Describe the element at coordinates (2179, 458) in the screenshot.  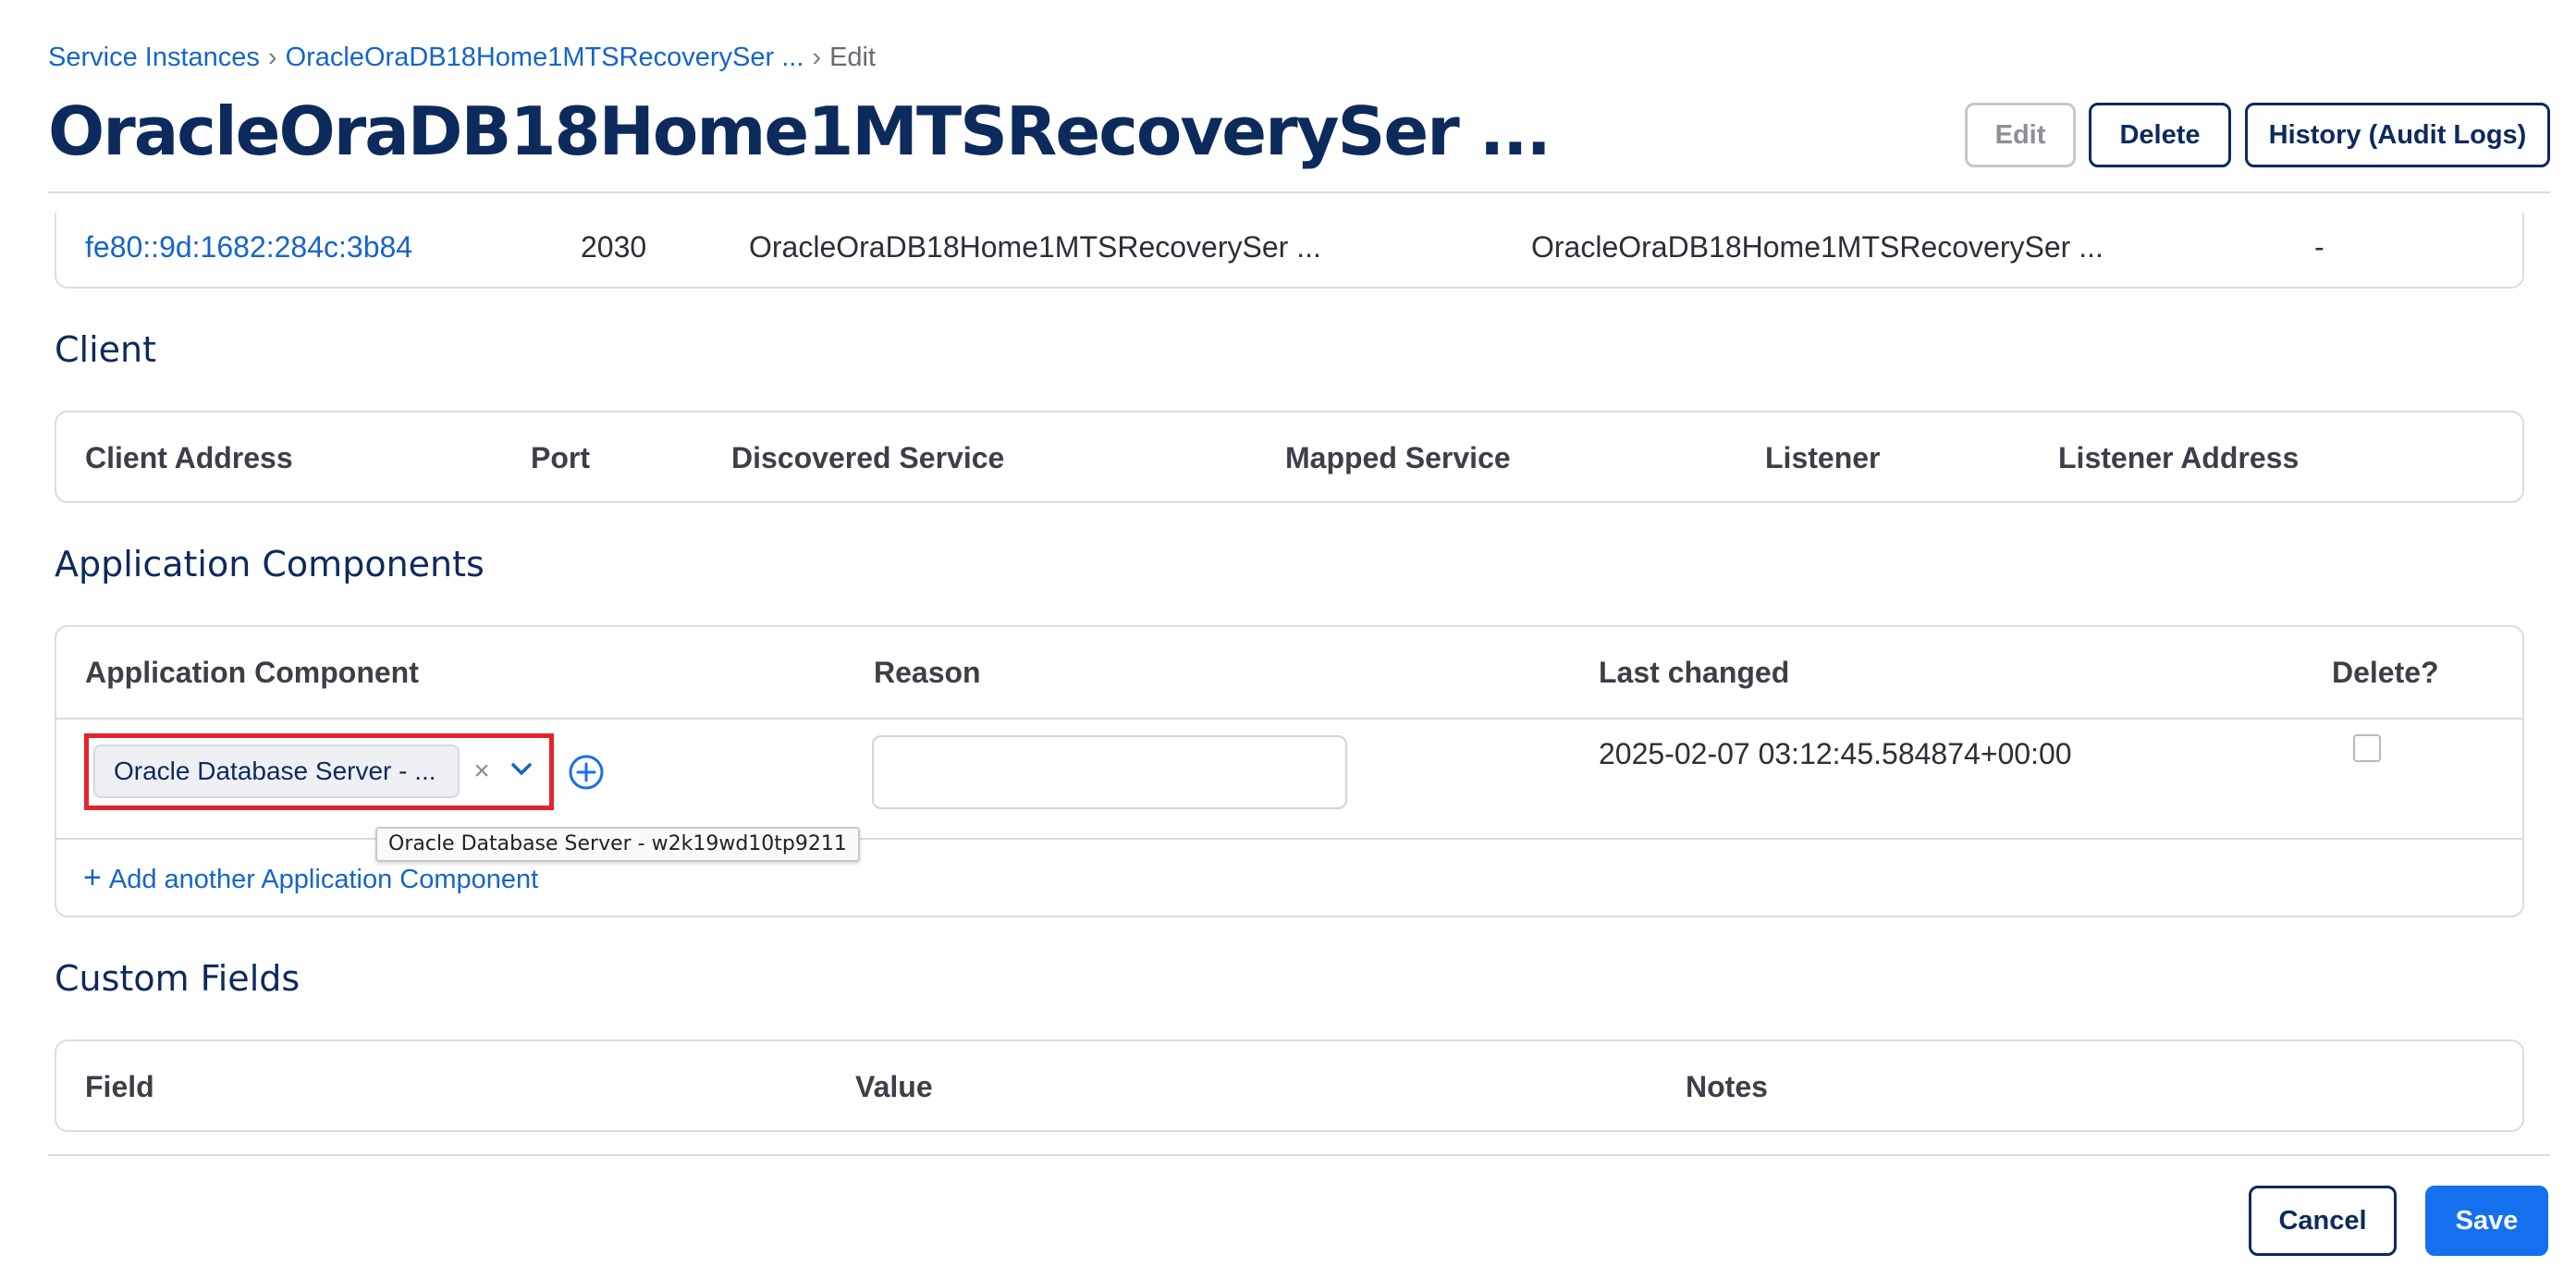
I see `client-col-listener-address: Listener Address` at that location.